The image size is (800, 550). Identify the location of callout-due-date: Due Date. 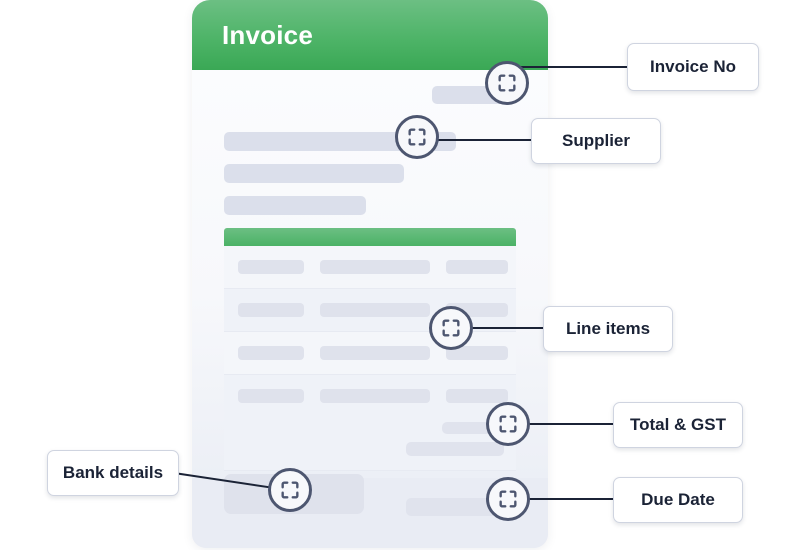
(678, 500).